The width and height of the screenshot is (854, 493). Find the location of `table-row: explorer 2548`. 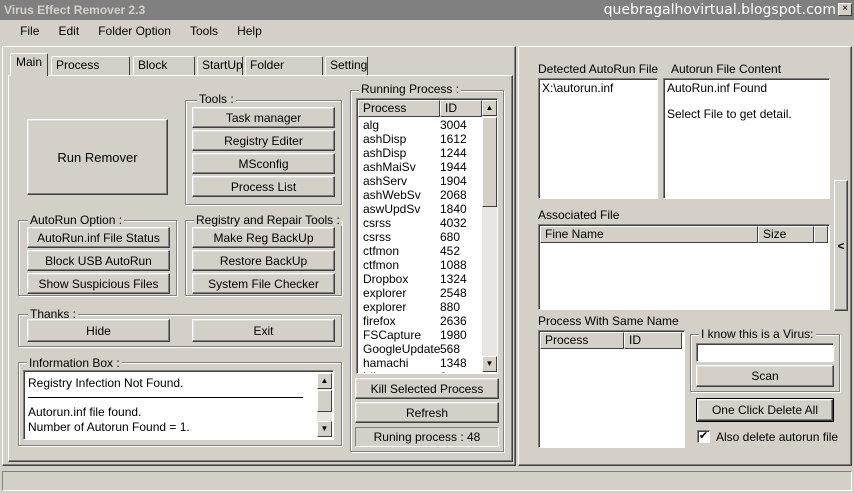

table-row: explorer 2548 is located at coordinates (420, 293).